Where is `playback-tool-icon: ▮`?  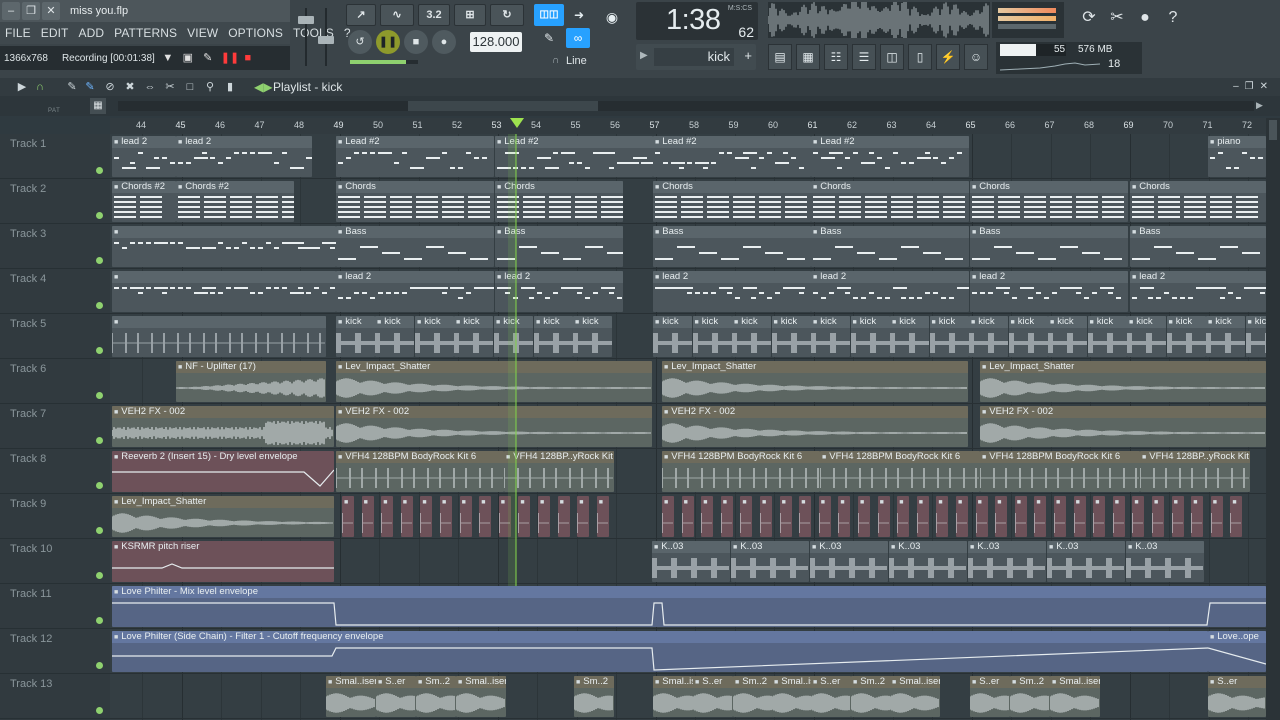 playback-tool-icon: ▮ is located at coordinates (230, 87).